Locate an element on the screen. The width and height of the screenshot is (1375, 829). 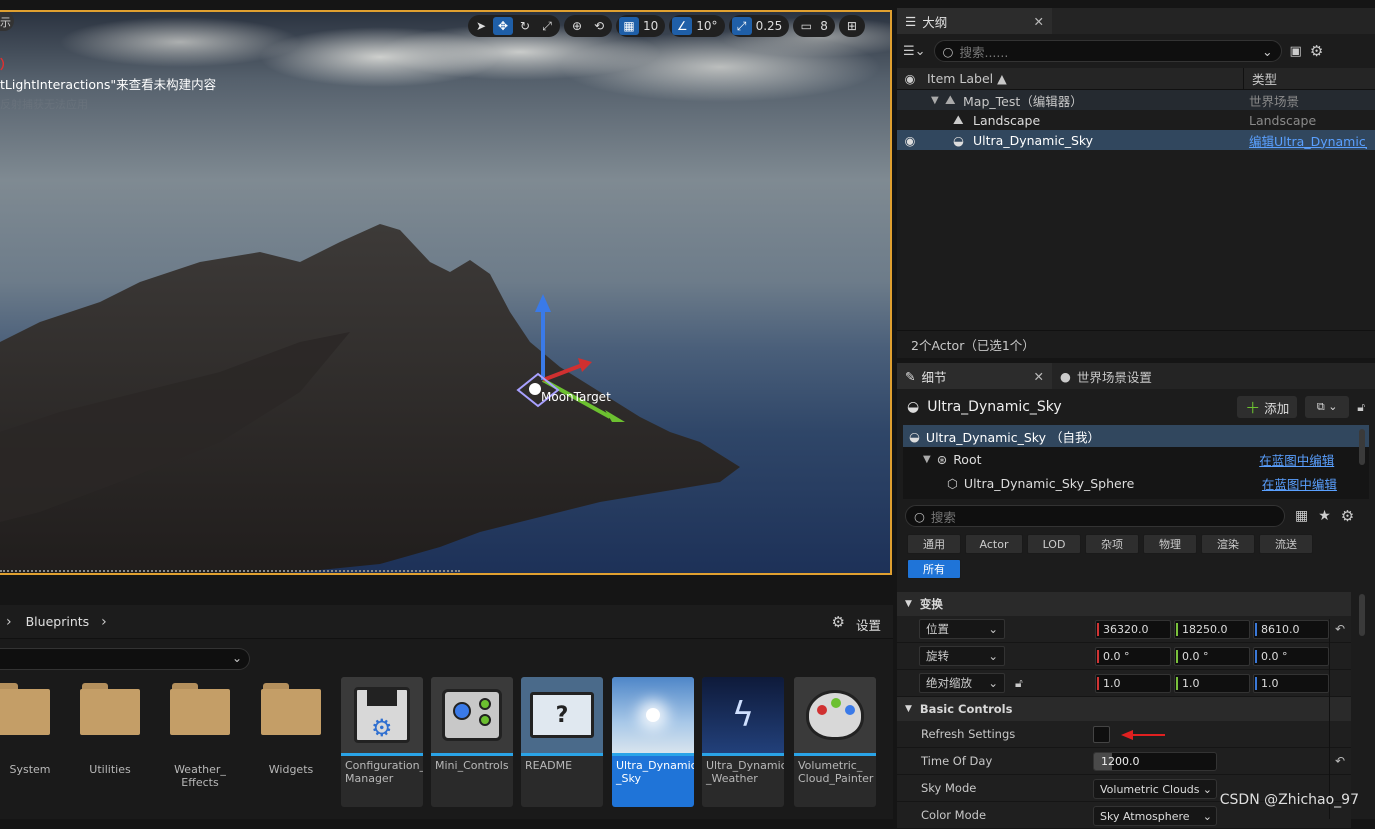
scale-x-field: 1.0 is located at coordinates (1133, 683).